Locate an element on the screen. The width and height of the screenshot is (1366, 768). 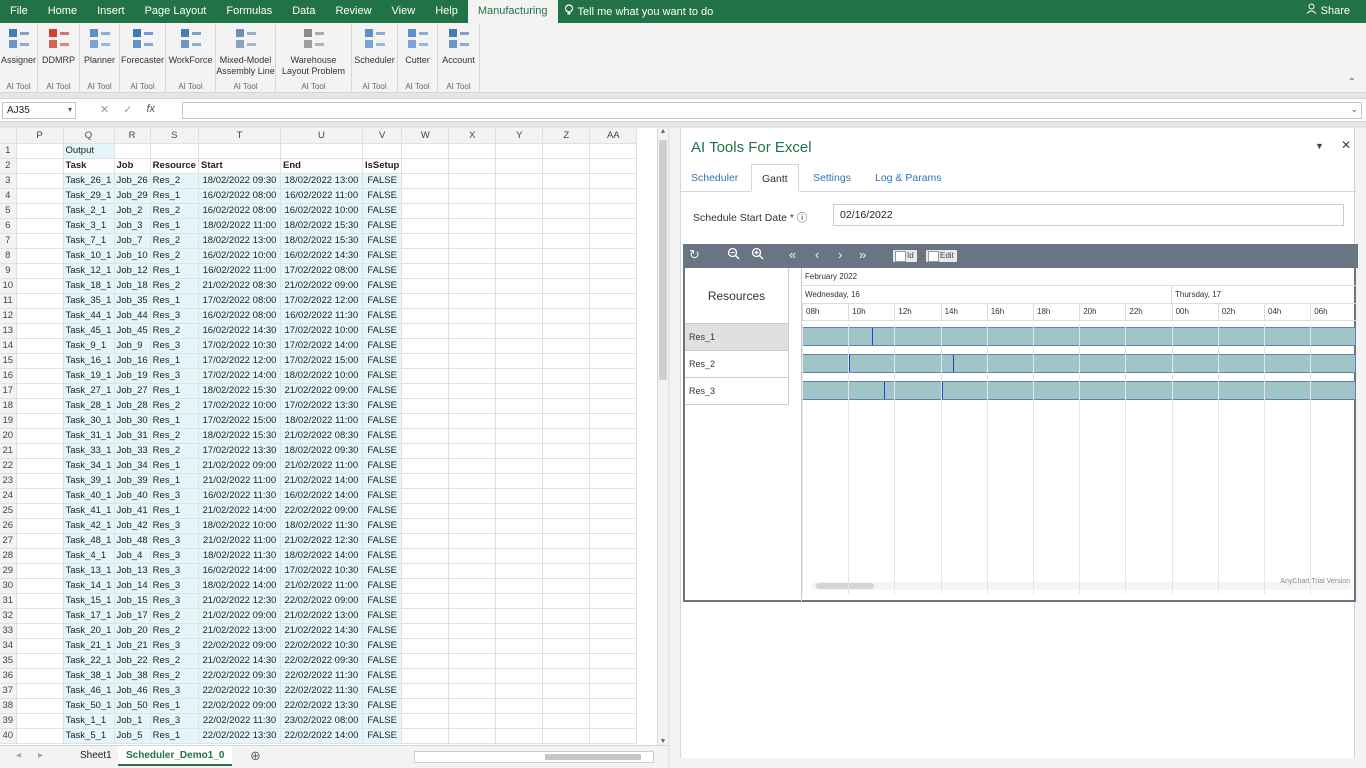
cutter-button: Cutter is located at coordinates (417, 46).